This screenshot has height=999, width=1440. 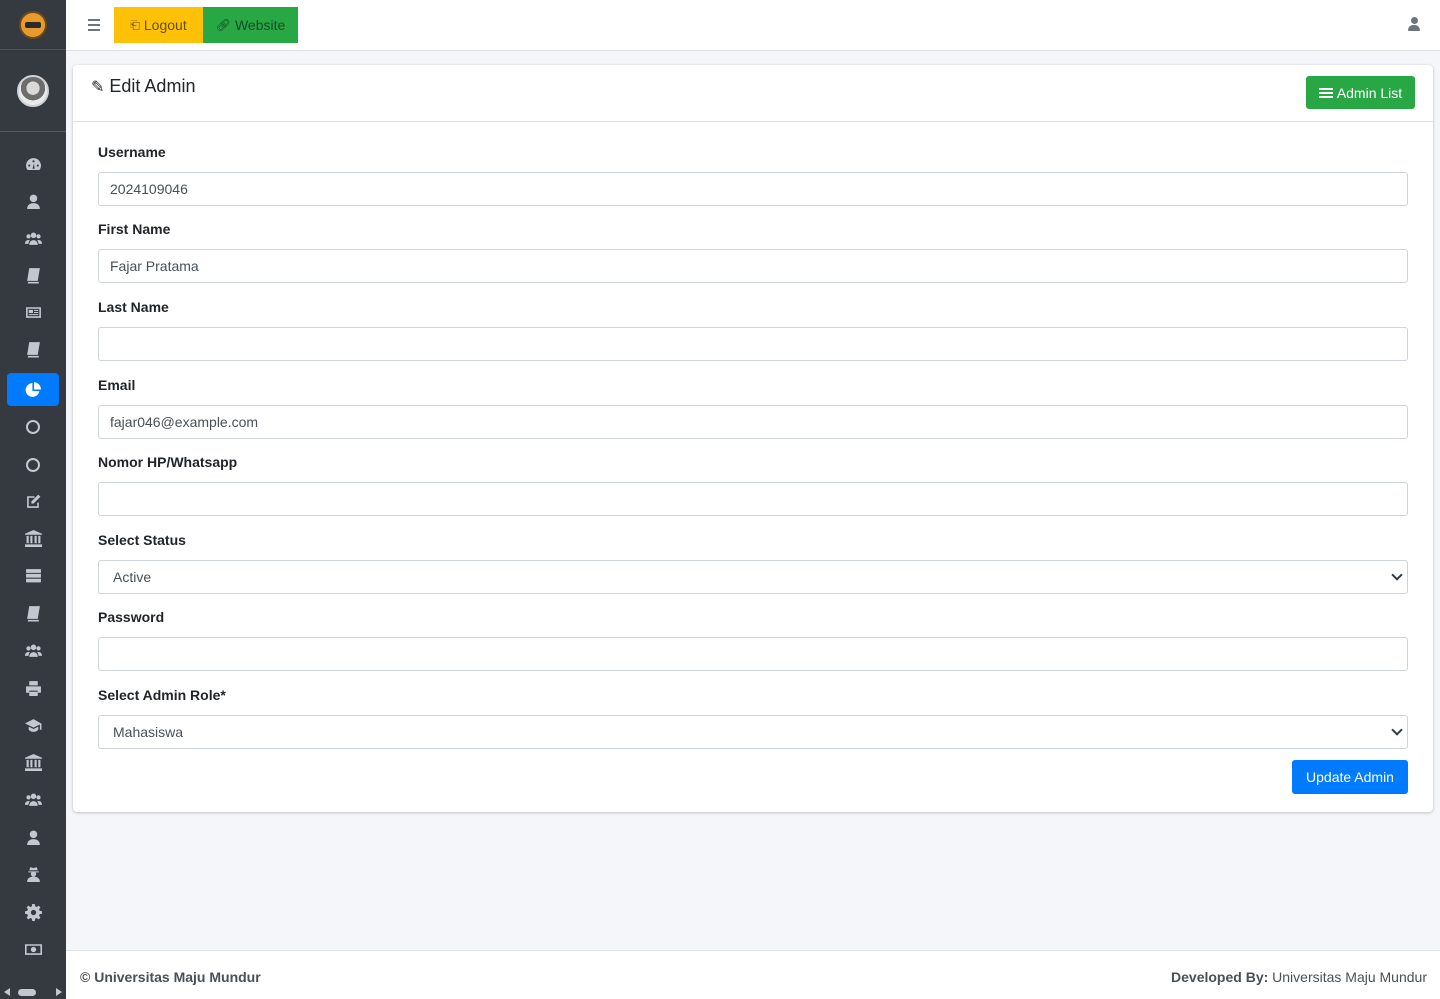 I want to click on phone-input, so click(x=753, y=499).